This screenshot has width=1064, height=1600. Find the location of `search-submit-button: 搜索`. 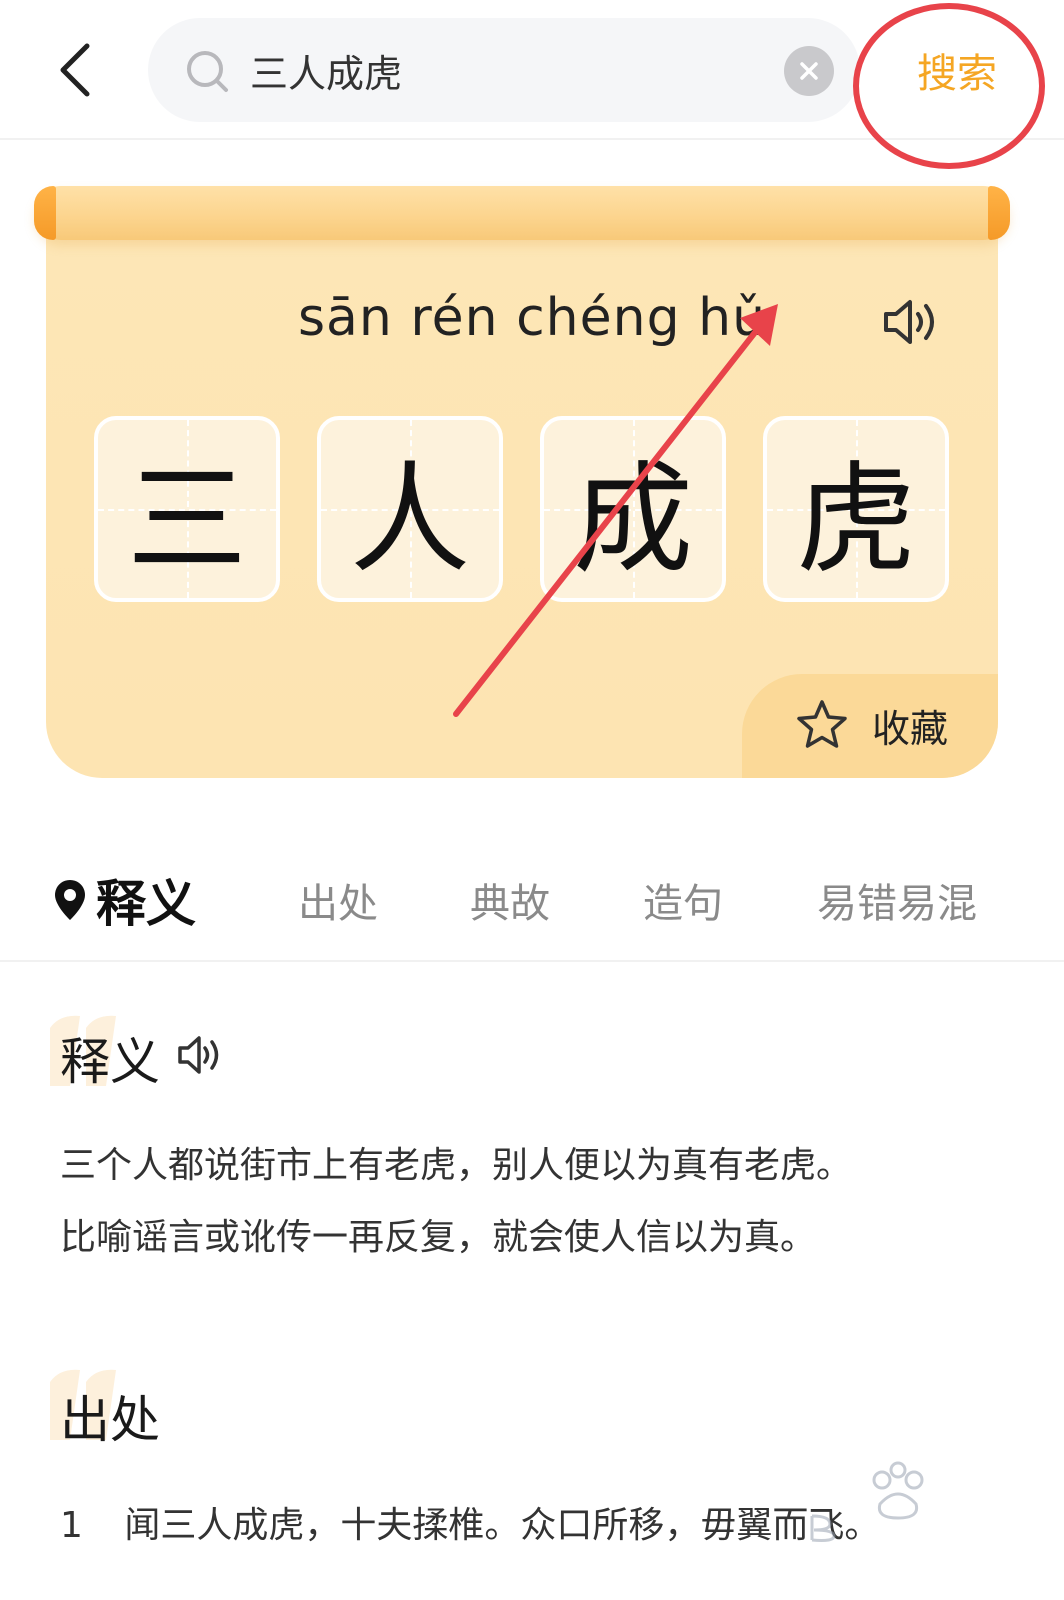

search-submit-button: 搜索 is located at coordinates (957, 70).